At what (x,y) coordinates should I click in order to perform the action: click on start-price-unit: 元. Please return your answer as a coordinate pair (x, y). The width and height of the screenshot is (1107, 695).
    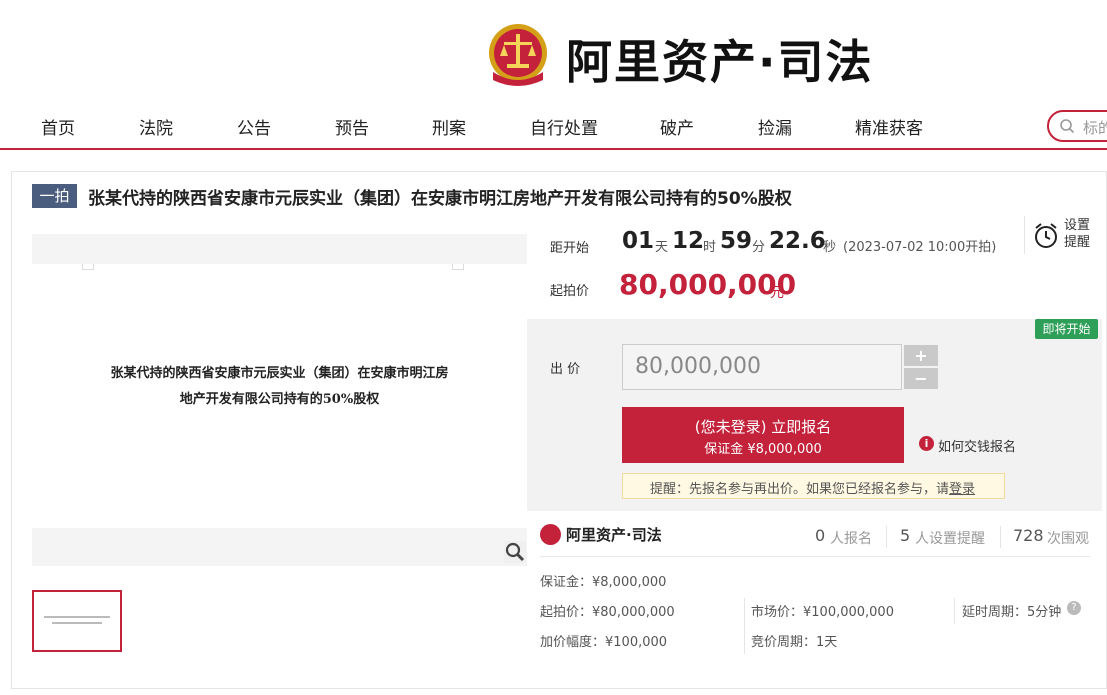
    Looking at the image, I should click on (777, 293).